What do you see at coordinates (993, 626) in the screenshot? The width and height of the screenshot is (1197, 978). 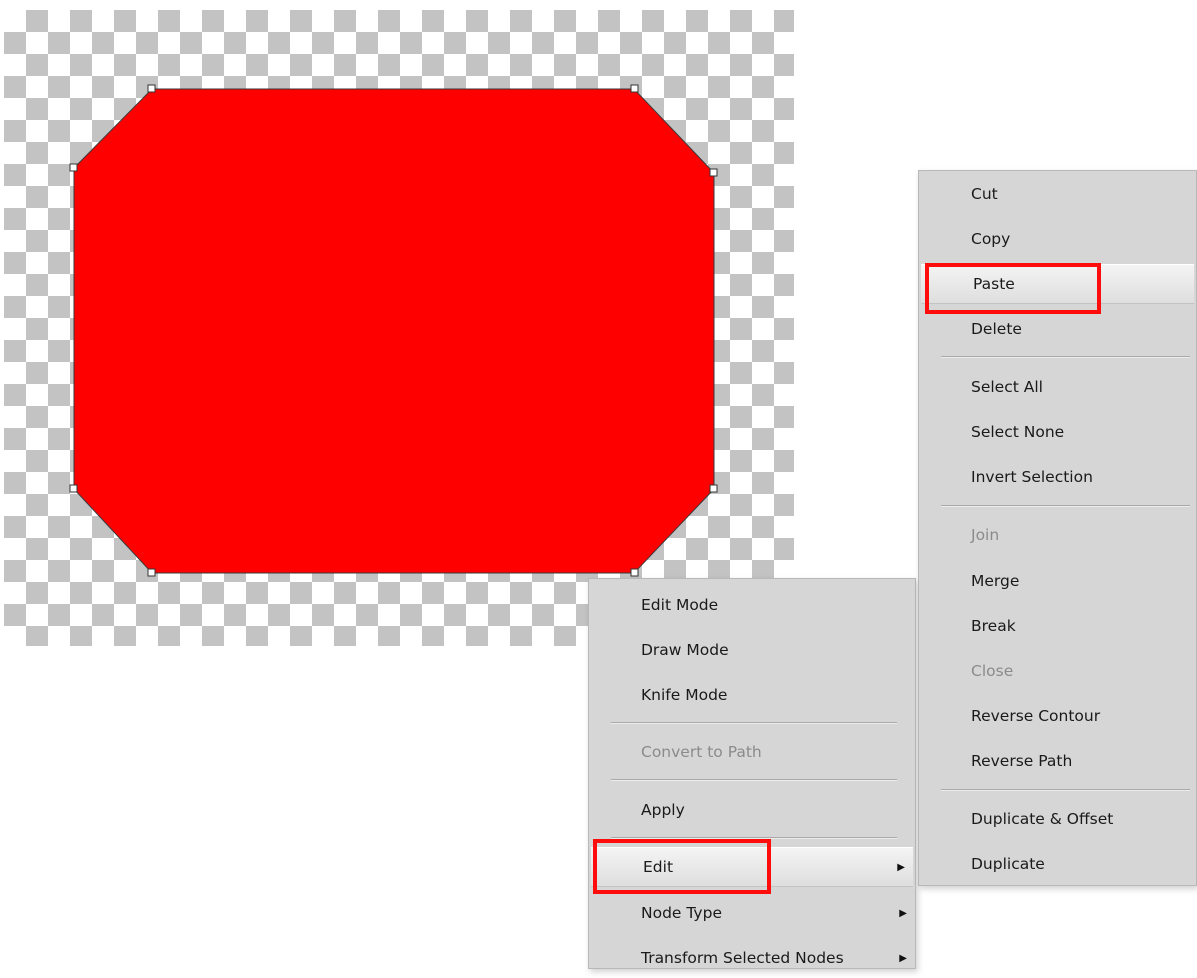 I see `menu-item-label: Break` at bounding box center [993, 626].